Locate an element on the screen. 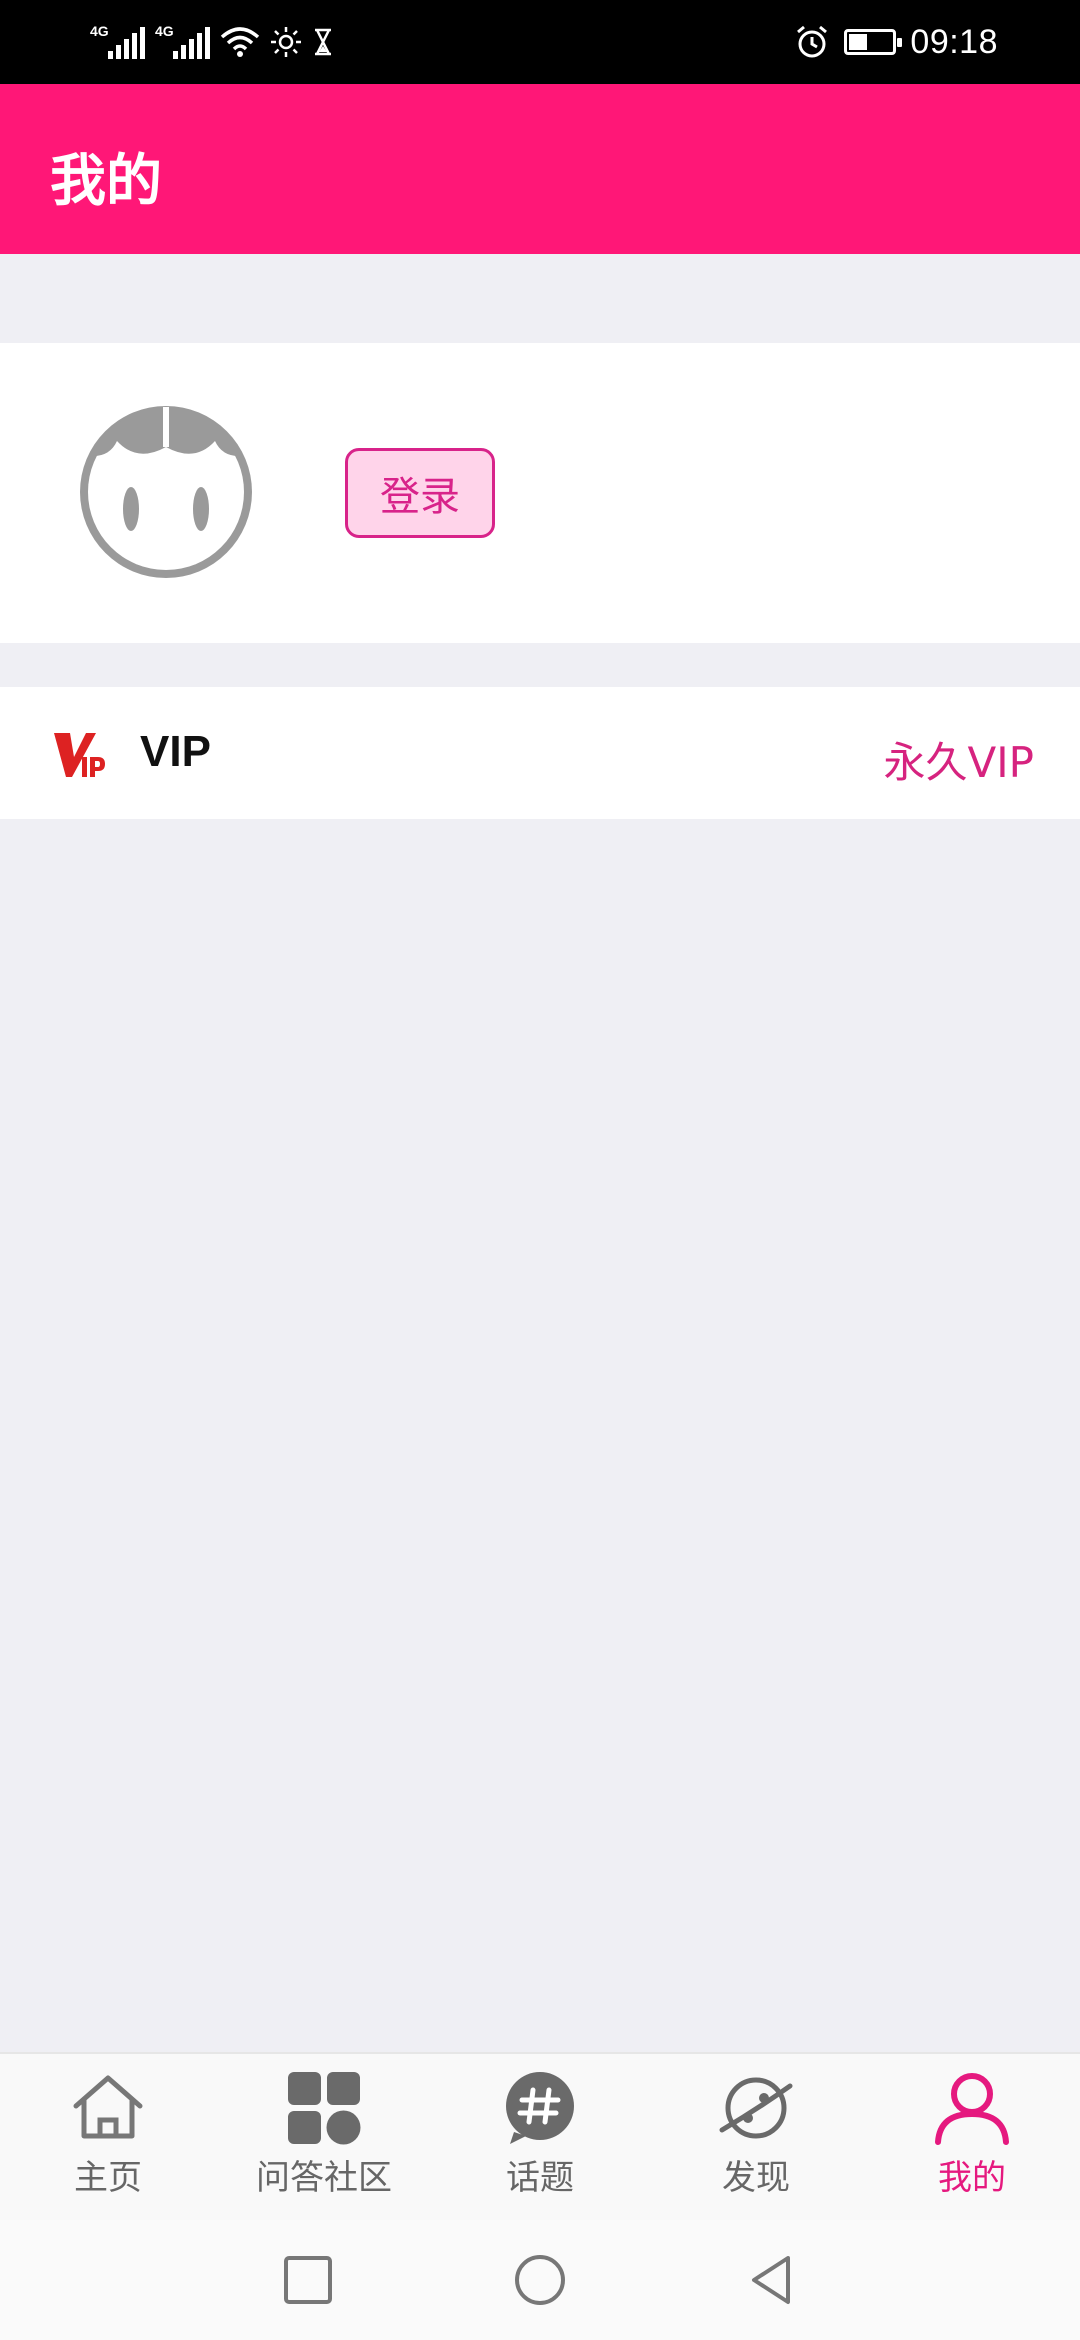  nav-label-mine: 我的 is located at coordinates (972, 2178).